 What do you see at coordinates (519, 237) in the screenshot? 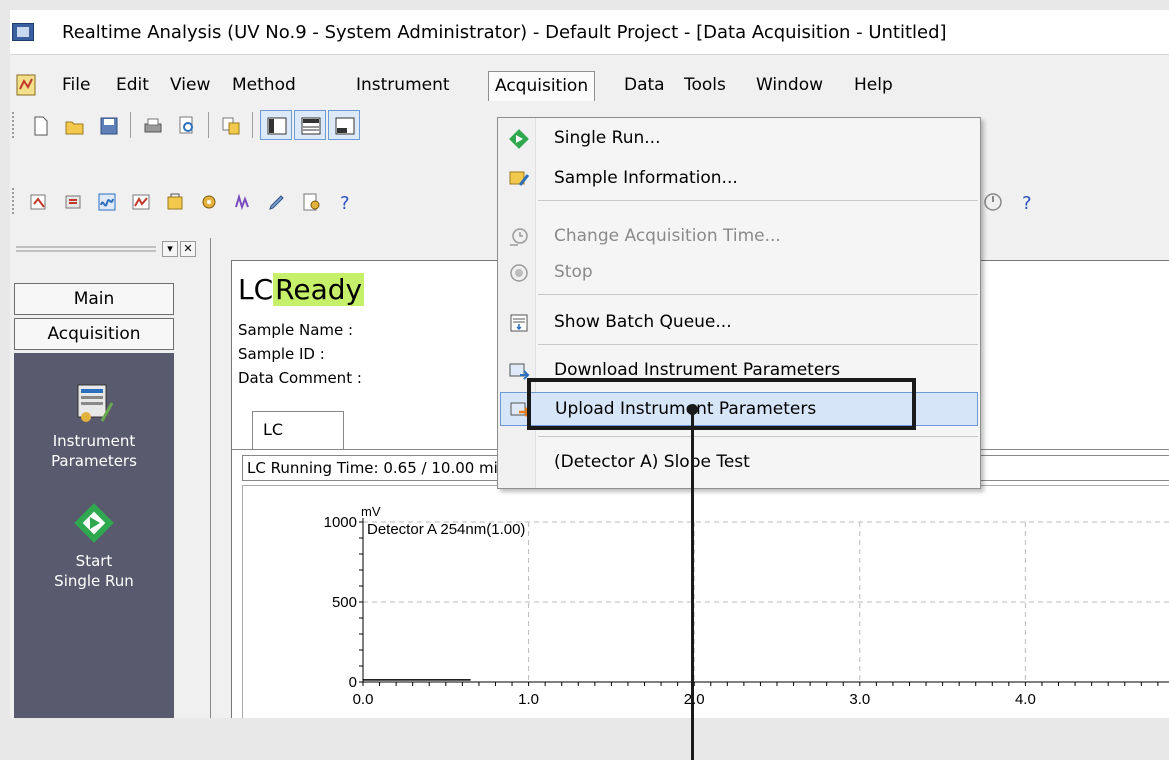
I see `change-time-icon` at bounding box center [519, 237].